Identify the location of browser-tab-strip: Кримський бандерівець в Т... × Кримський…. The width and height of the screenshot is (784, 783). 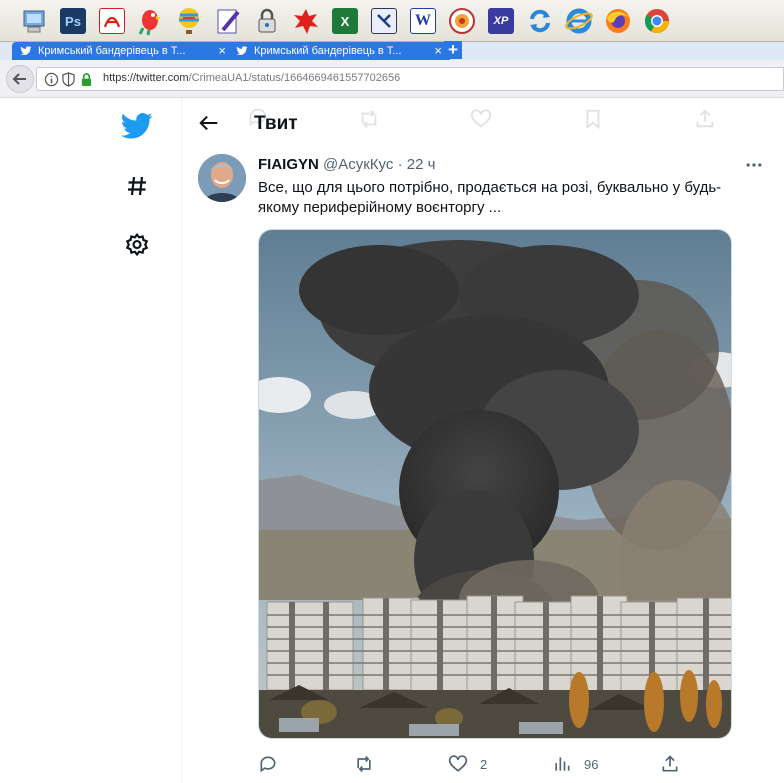
(392, 50).